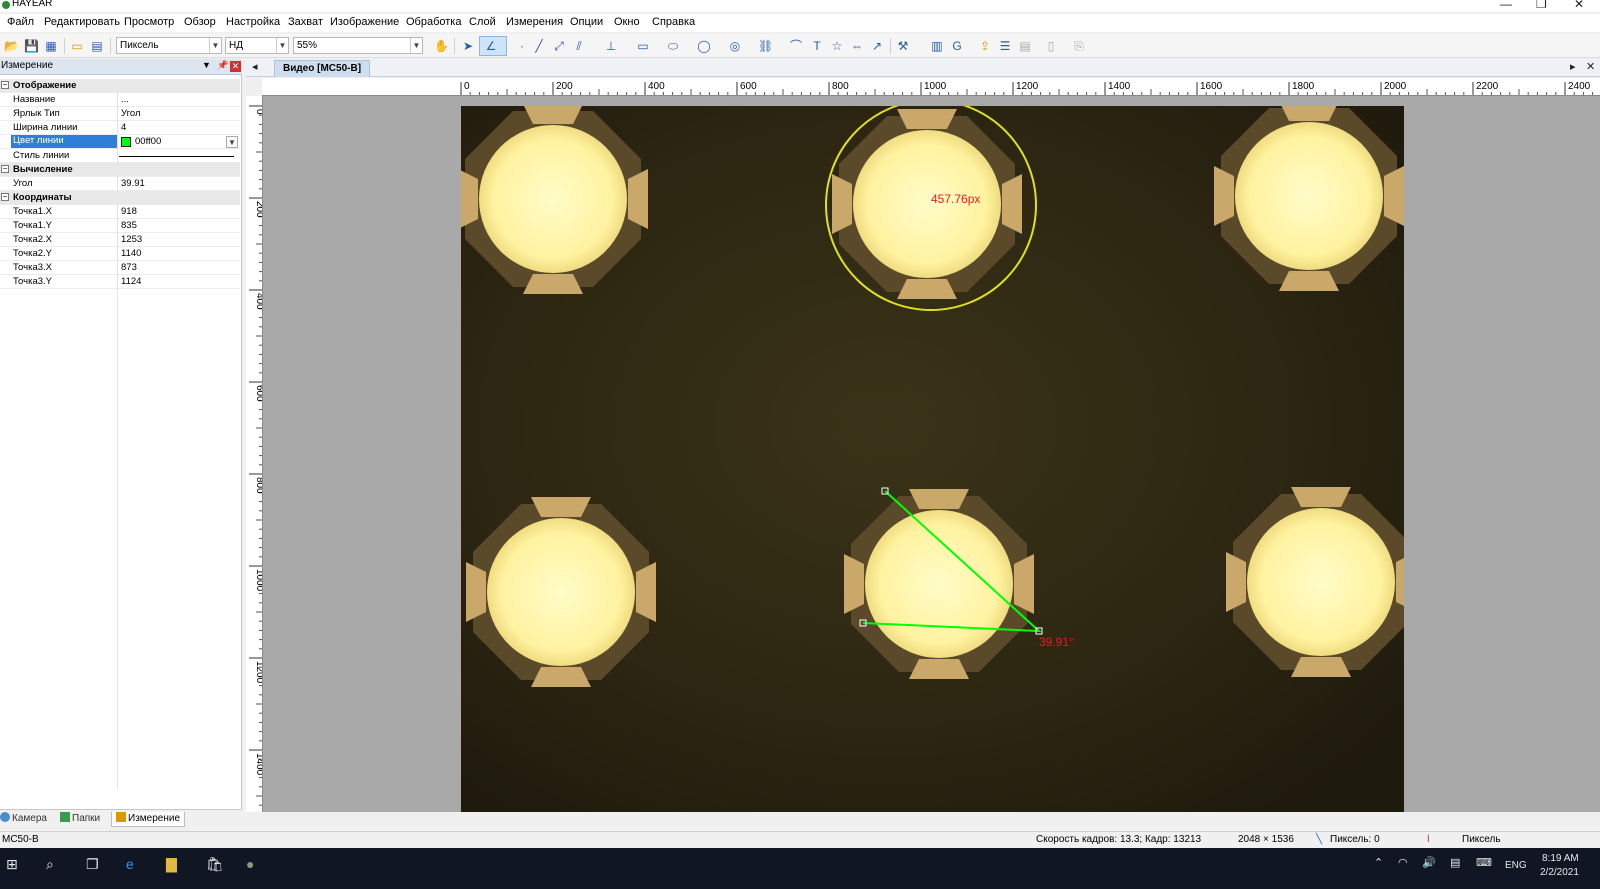 The width and height of the screenshot is (1600, 889). Describe the element at coordinates (23, 819) in the screenshot. I see `tab-camera: Камера` at that location.